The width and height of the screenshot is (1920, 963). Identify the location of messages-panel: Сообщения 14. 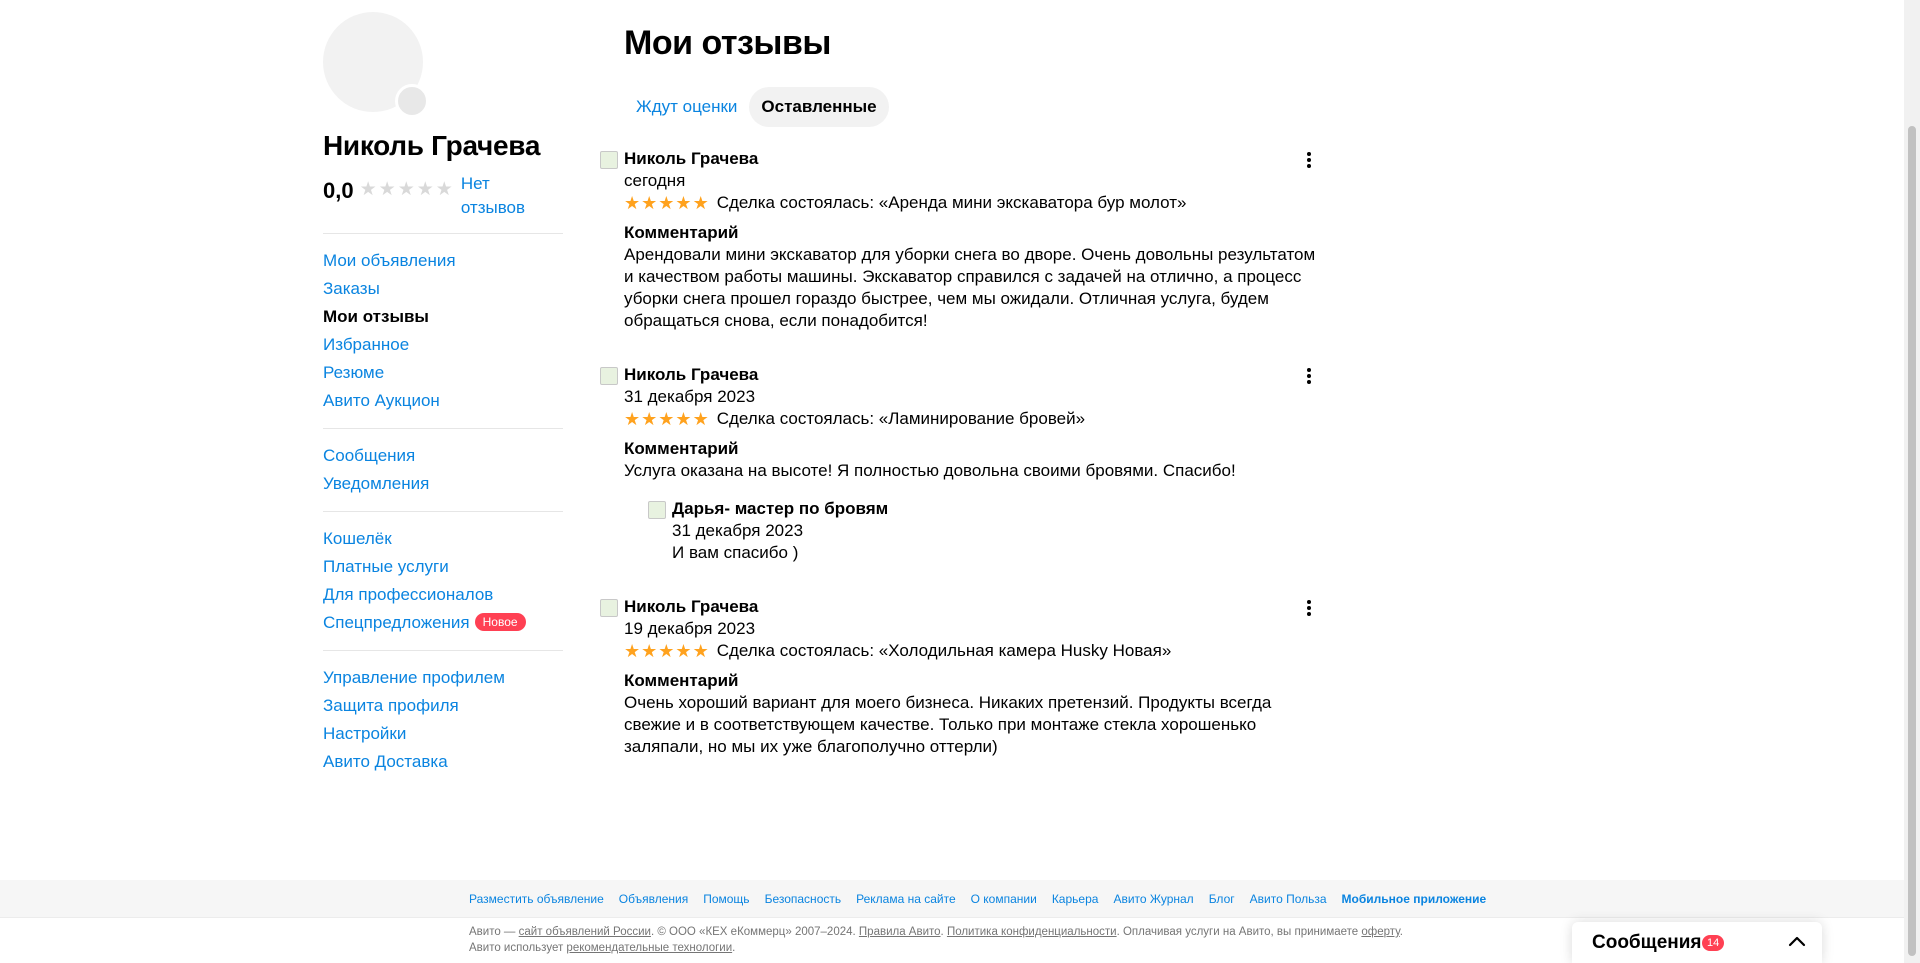
(1697, 942).